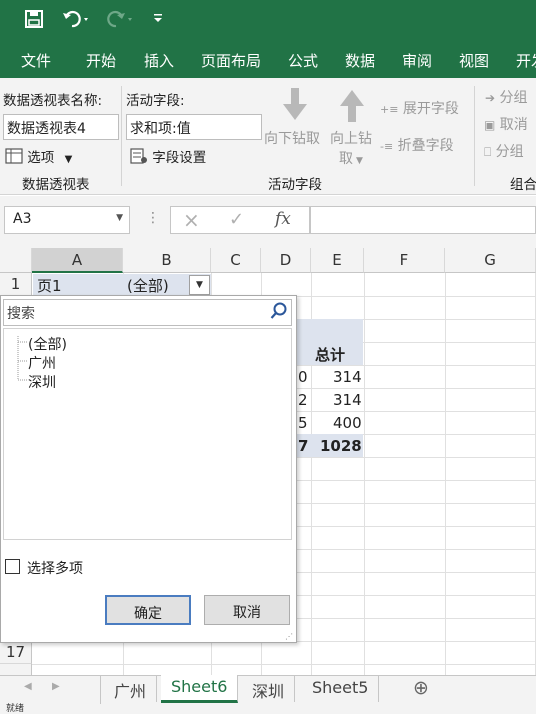 The height and width of the screenshot is (714, 536). I want to click on filter-item-shenzhen: 深圳, so click(42, 382).